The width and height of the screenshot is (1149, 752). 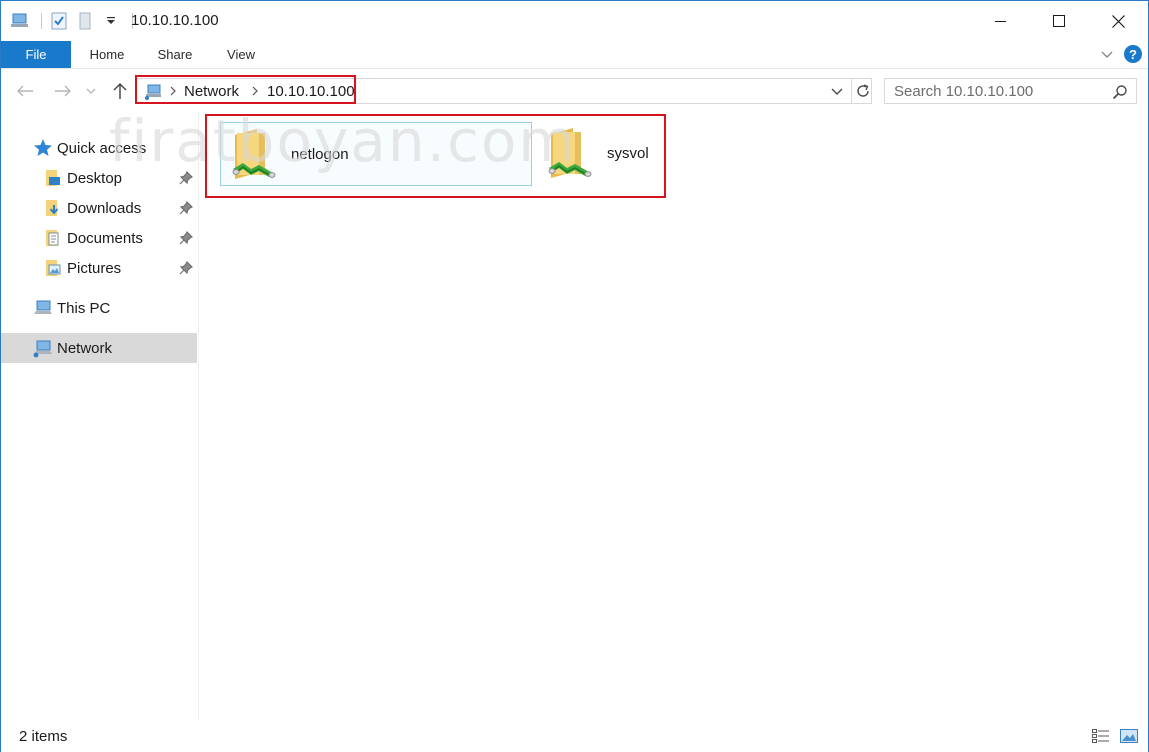 I want to click on navigation-bar: Network 10.10.10.100 Search 10.10.10.100, so click(x=574, y=90).